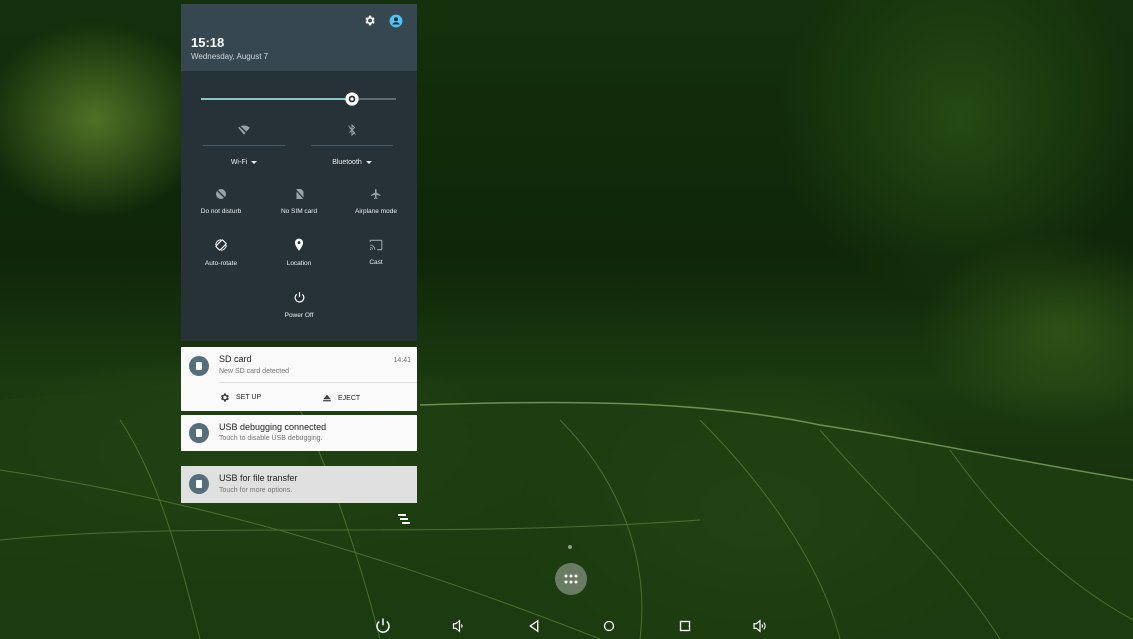 The height and width of the screenshot is (639, 1133). Describe the element at coordinates (376, 245) in the screenshot. I see `cast-icon` at that location.